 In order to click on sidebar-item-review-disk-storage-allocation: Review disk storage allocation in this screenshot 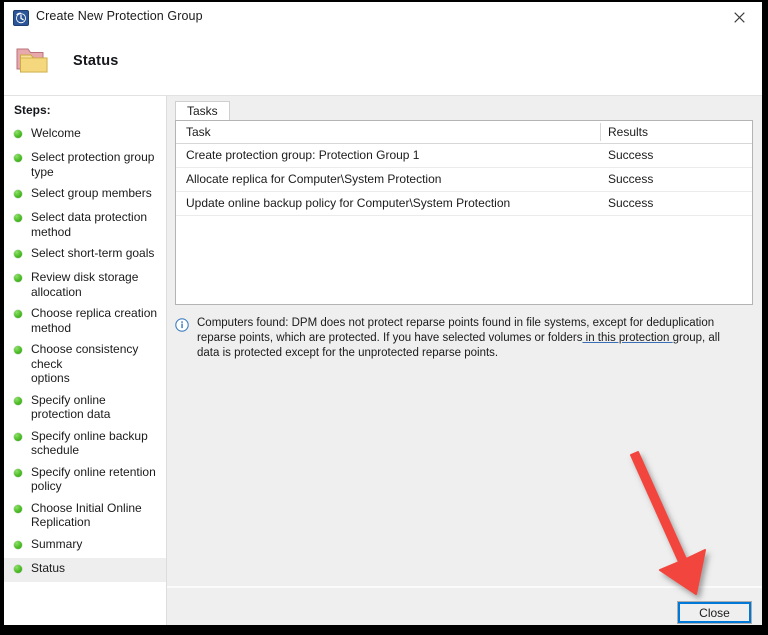, I will do `click(85, 285)`.